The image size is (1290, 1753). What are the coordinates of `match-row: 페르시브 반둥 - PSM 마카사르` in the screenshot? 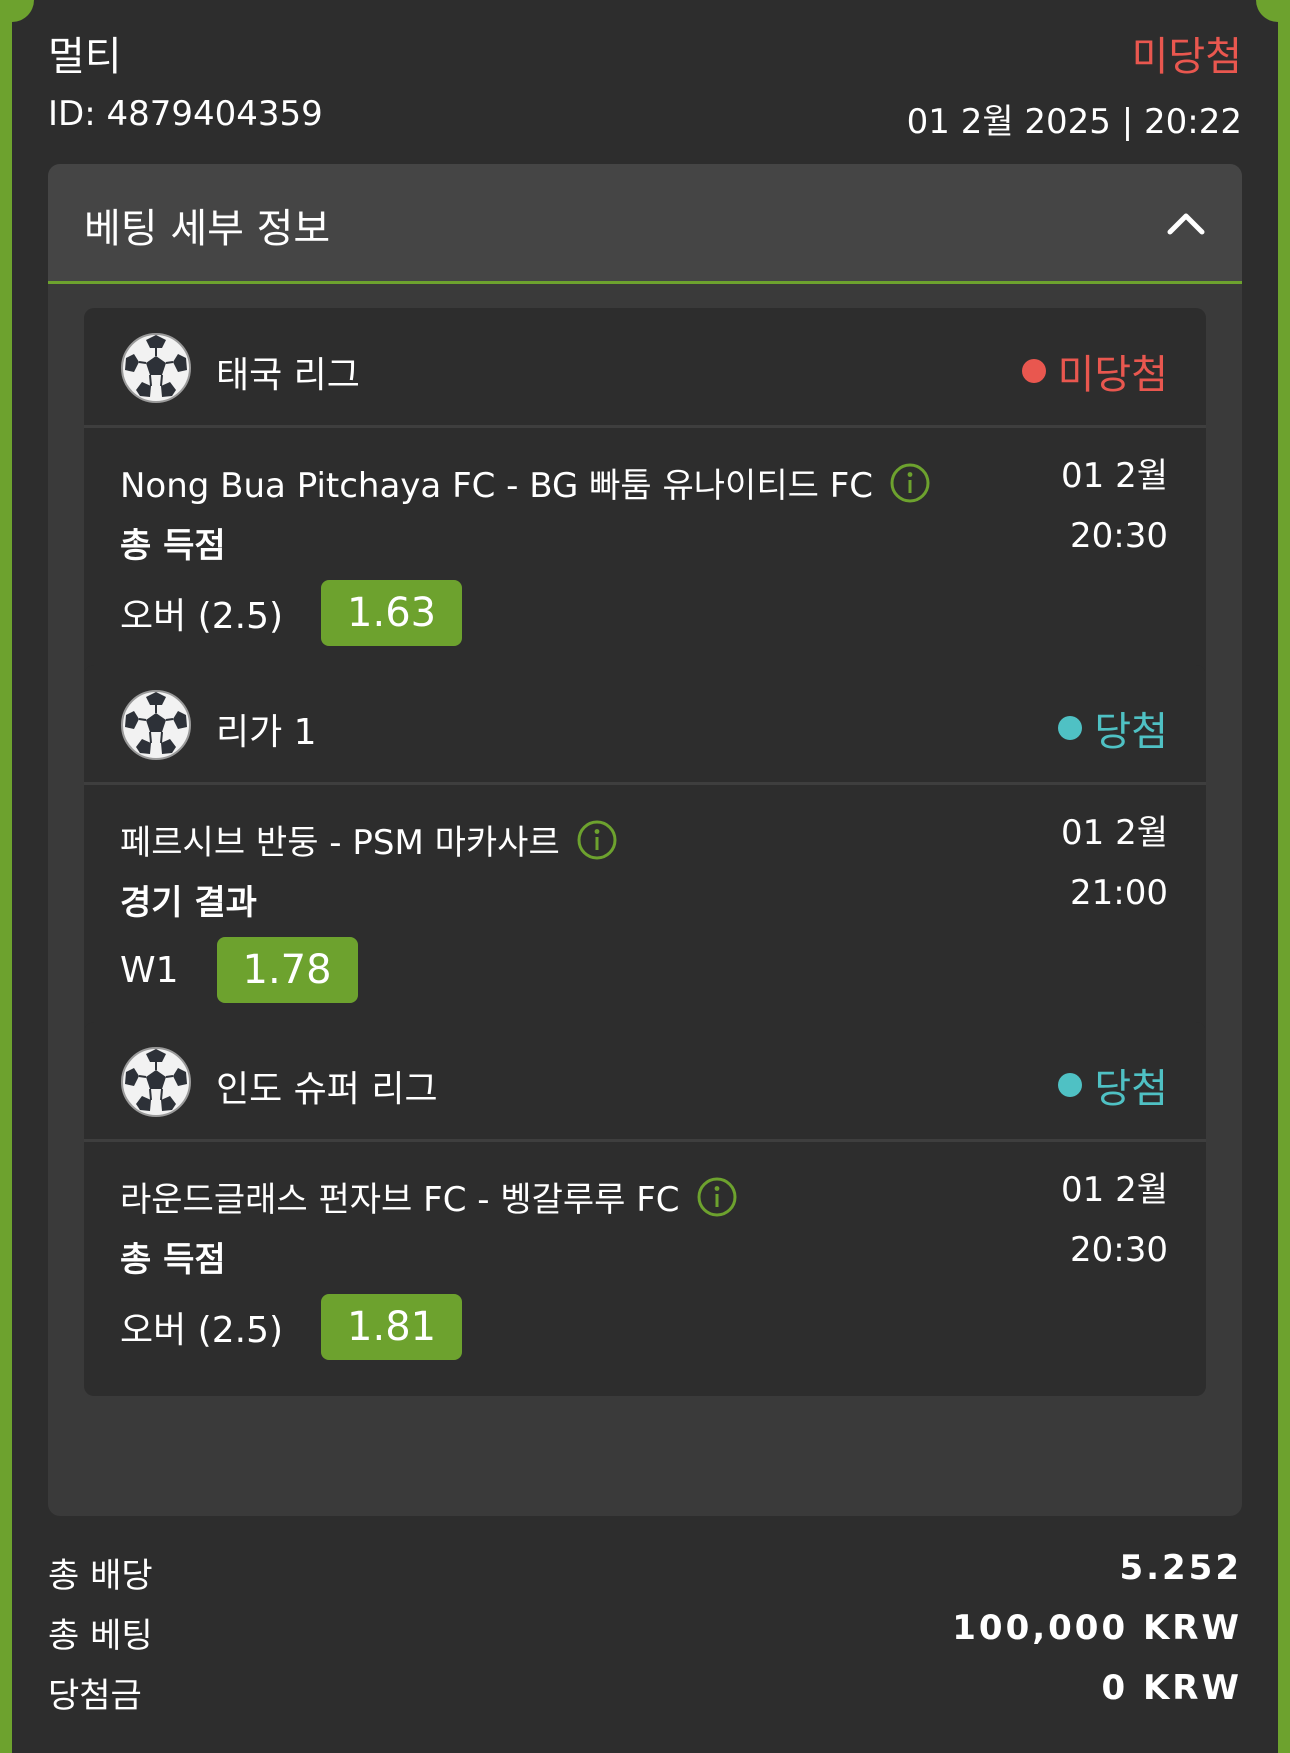 It's located at (369, 839).